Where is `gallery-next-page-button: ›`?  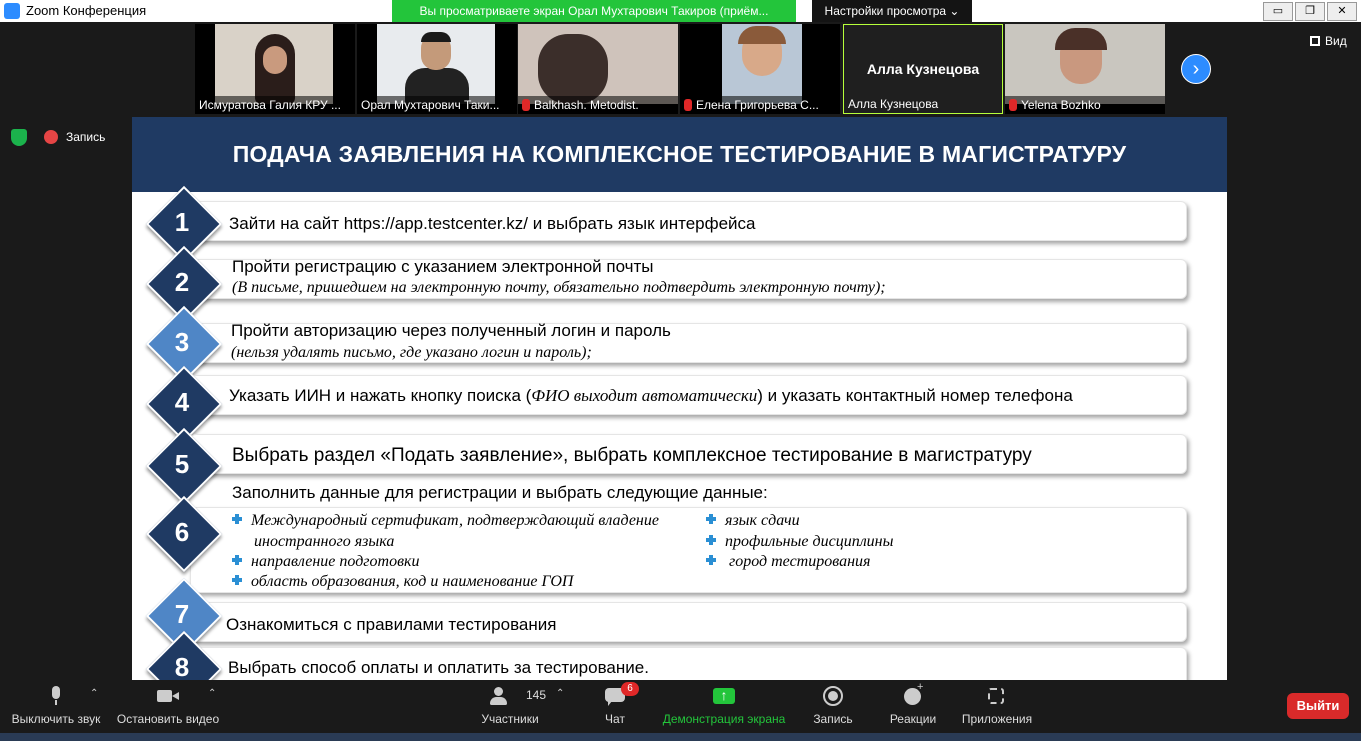
gallery-next-page-button: › is located at coordinates (1196, 69).